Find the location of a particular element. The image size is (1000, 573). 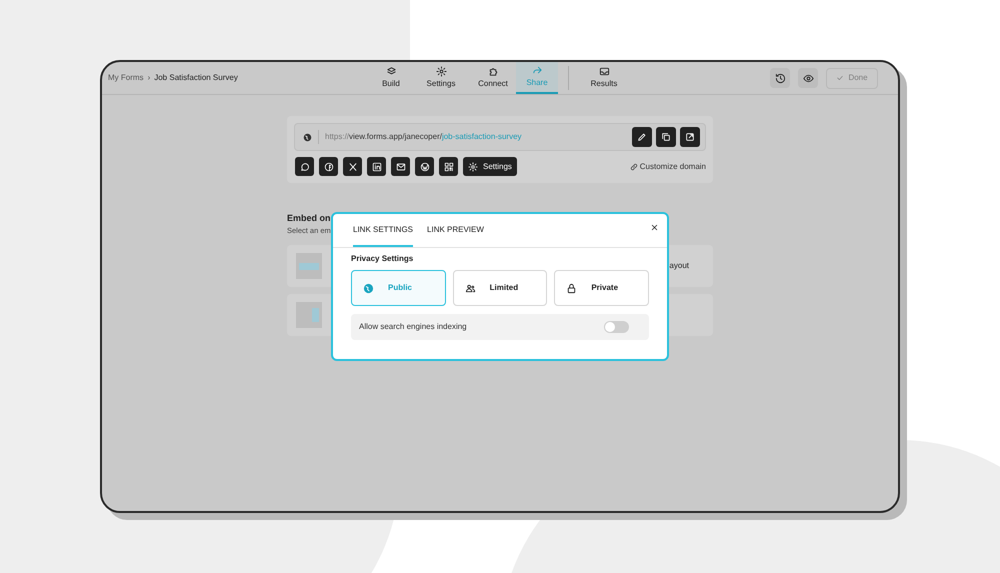

layers-icon is located at coordinates (391, 71).